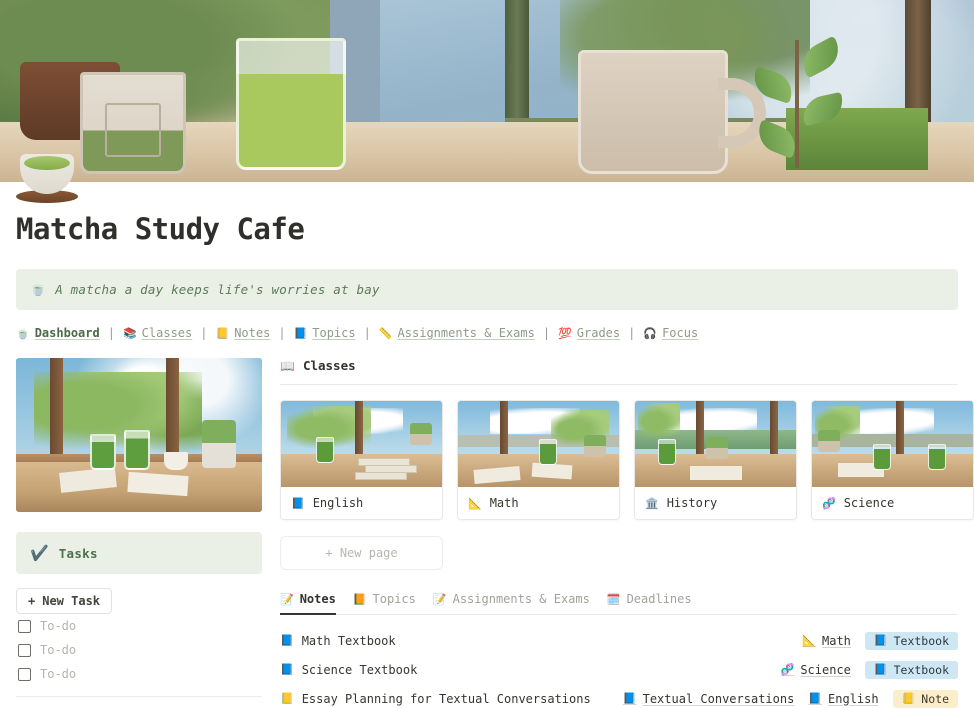 The height and width of the screenshot is (708, 974). I want to click on class-card-english: 📘 English, so click(361, 460).